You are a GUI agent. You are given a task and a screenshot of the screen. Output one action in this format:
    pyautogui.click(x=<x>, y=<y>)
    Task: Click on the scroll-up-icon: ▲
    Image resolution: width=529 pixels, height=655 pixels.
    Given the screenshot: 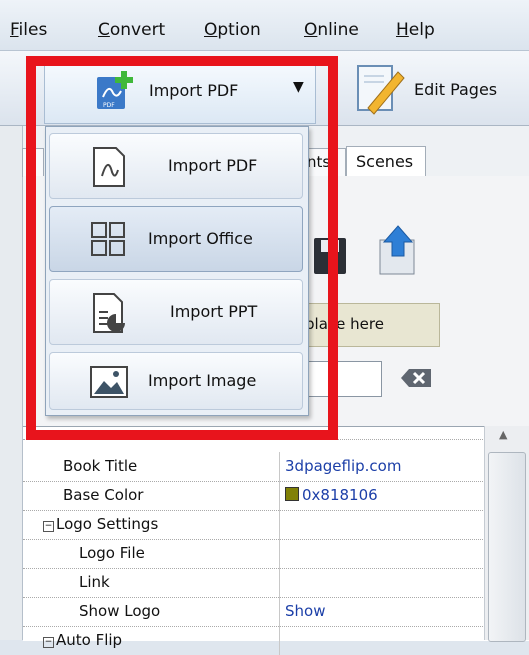 What is the action you would take?
    pyautogui.click(x=503, y=434)
    